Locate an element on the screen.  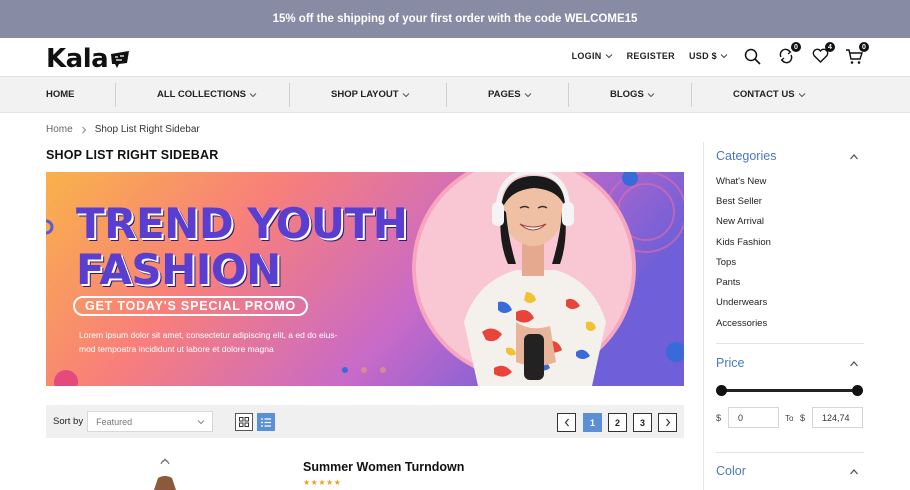
sidebar-divider is located at coordinates (703, 316).